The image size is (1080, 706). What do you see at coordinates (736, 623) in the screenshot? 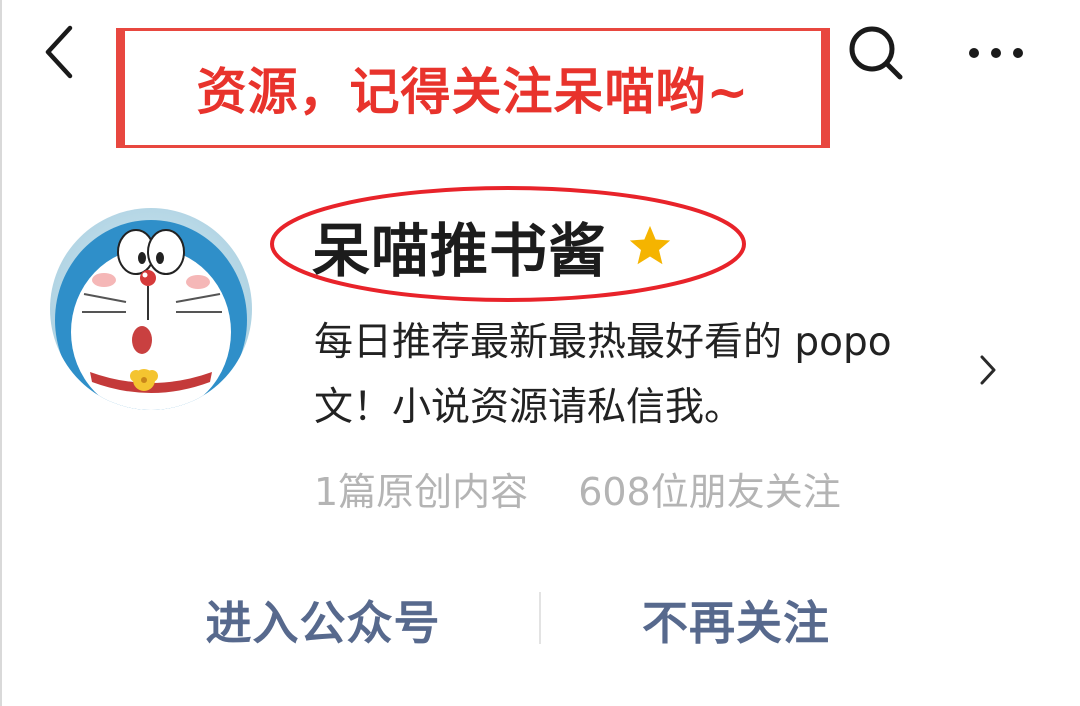
I see `unfollow-label: 不再关注` at bounding box center [736, 623].